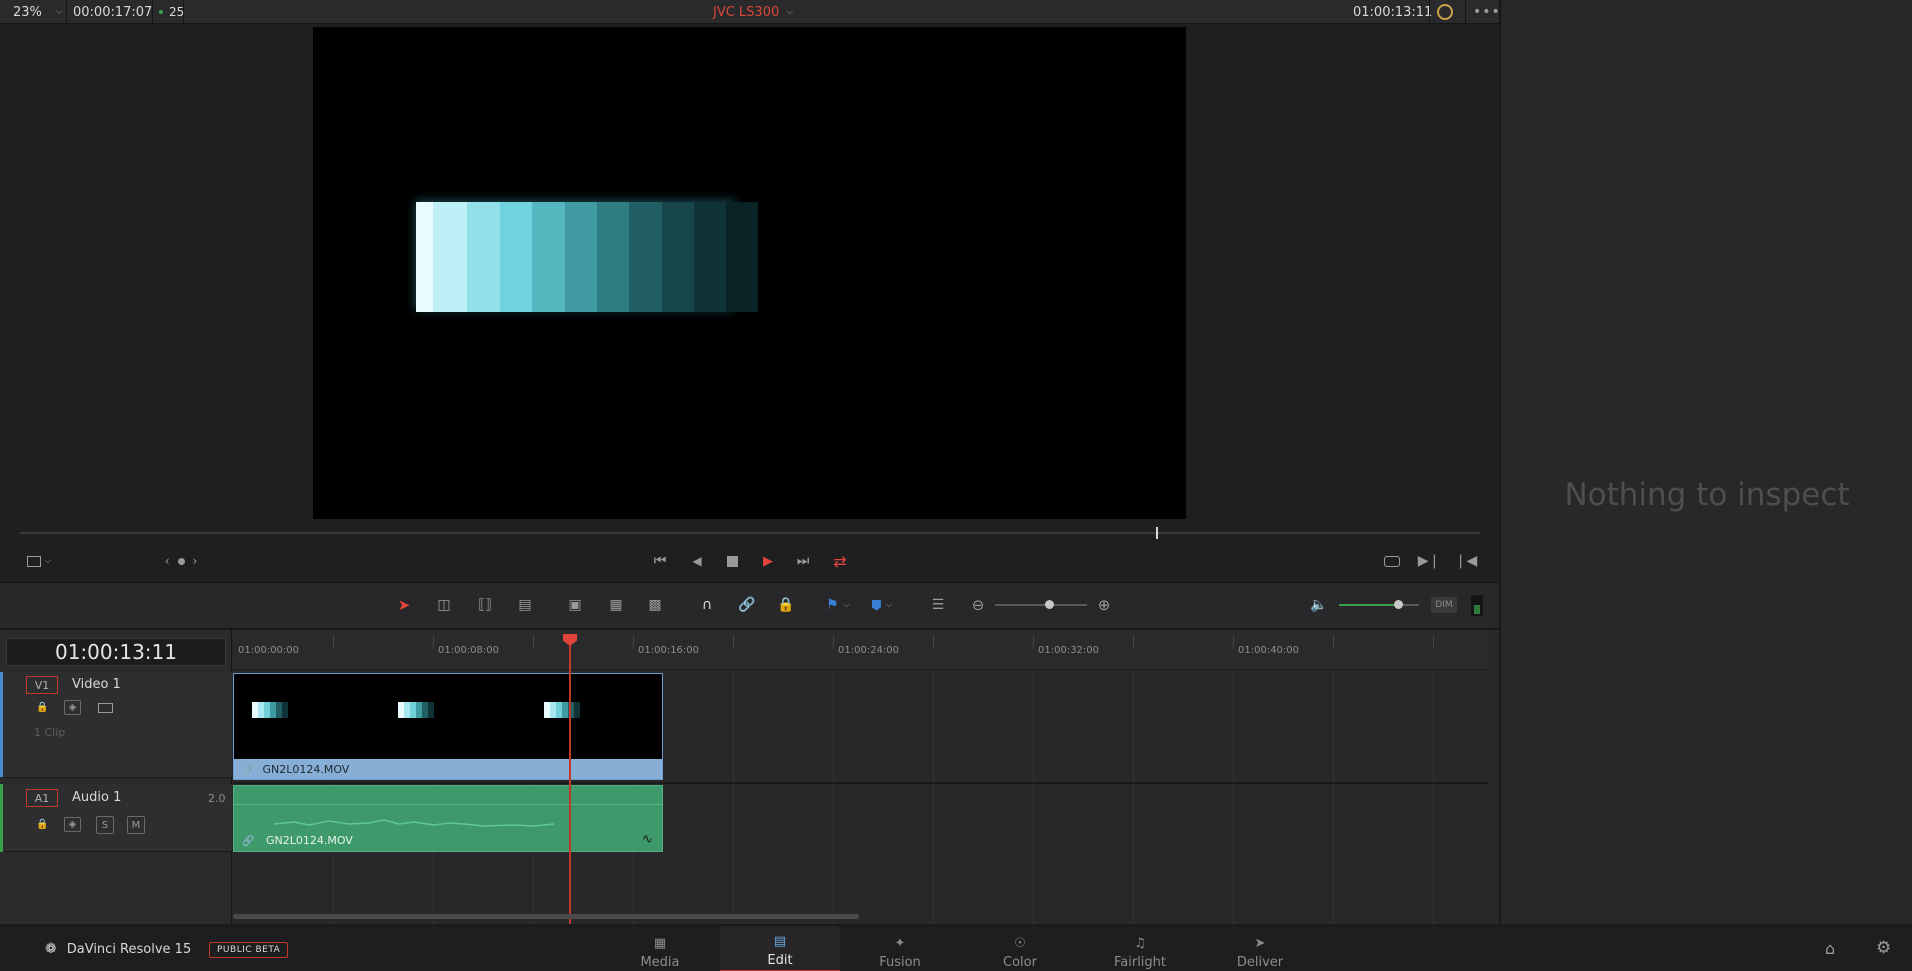 The image size is (1912, 971). Describe the element at coordinates (96, 684) in the screenshot. I see `video-track-name: Video 1` at that location.